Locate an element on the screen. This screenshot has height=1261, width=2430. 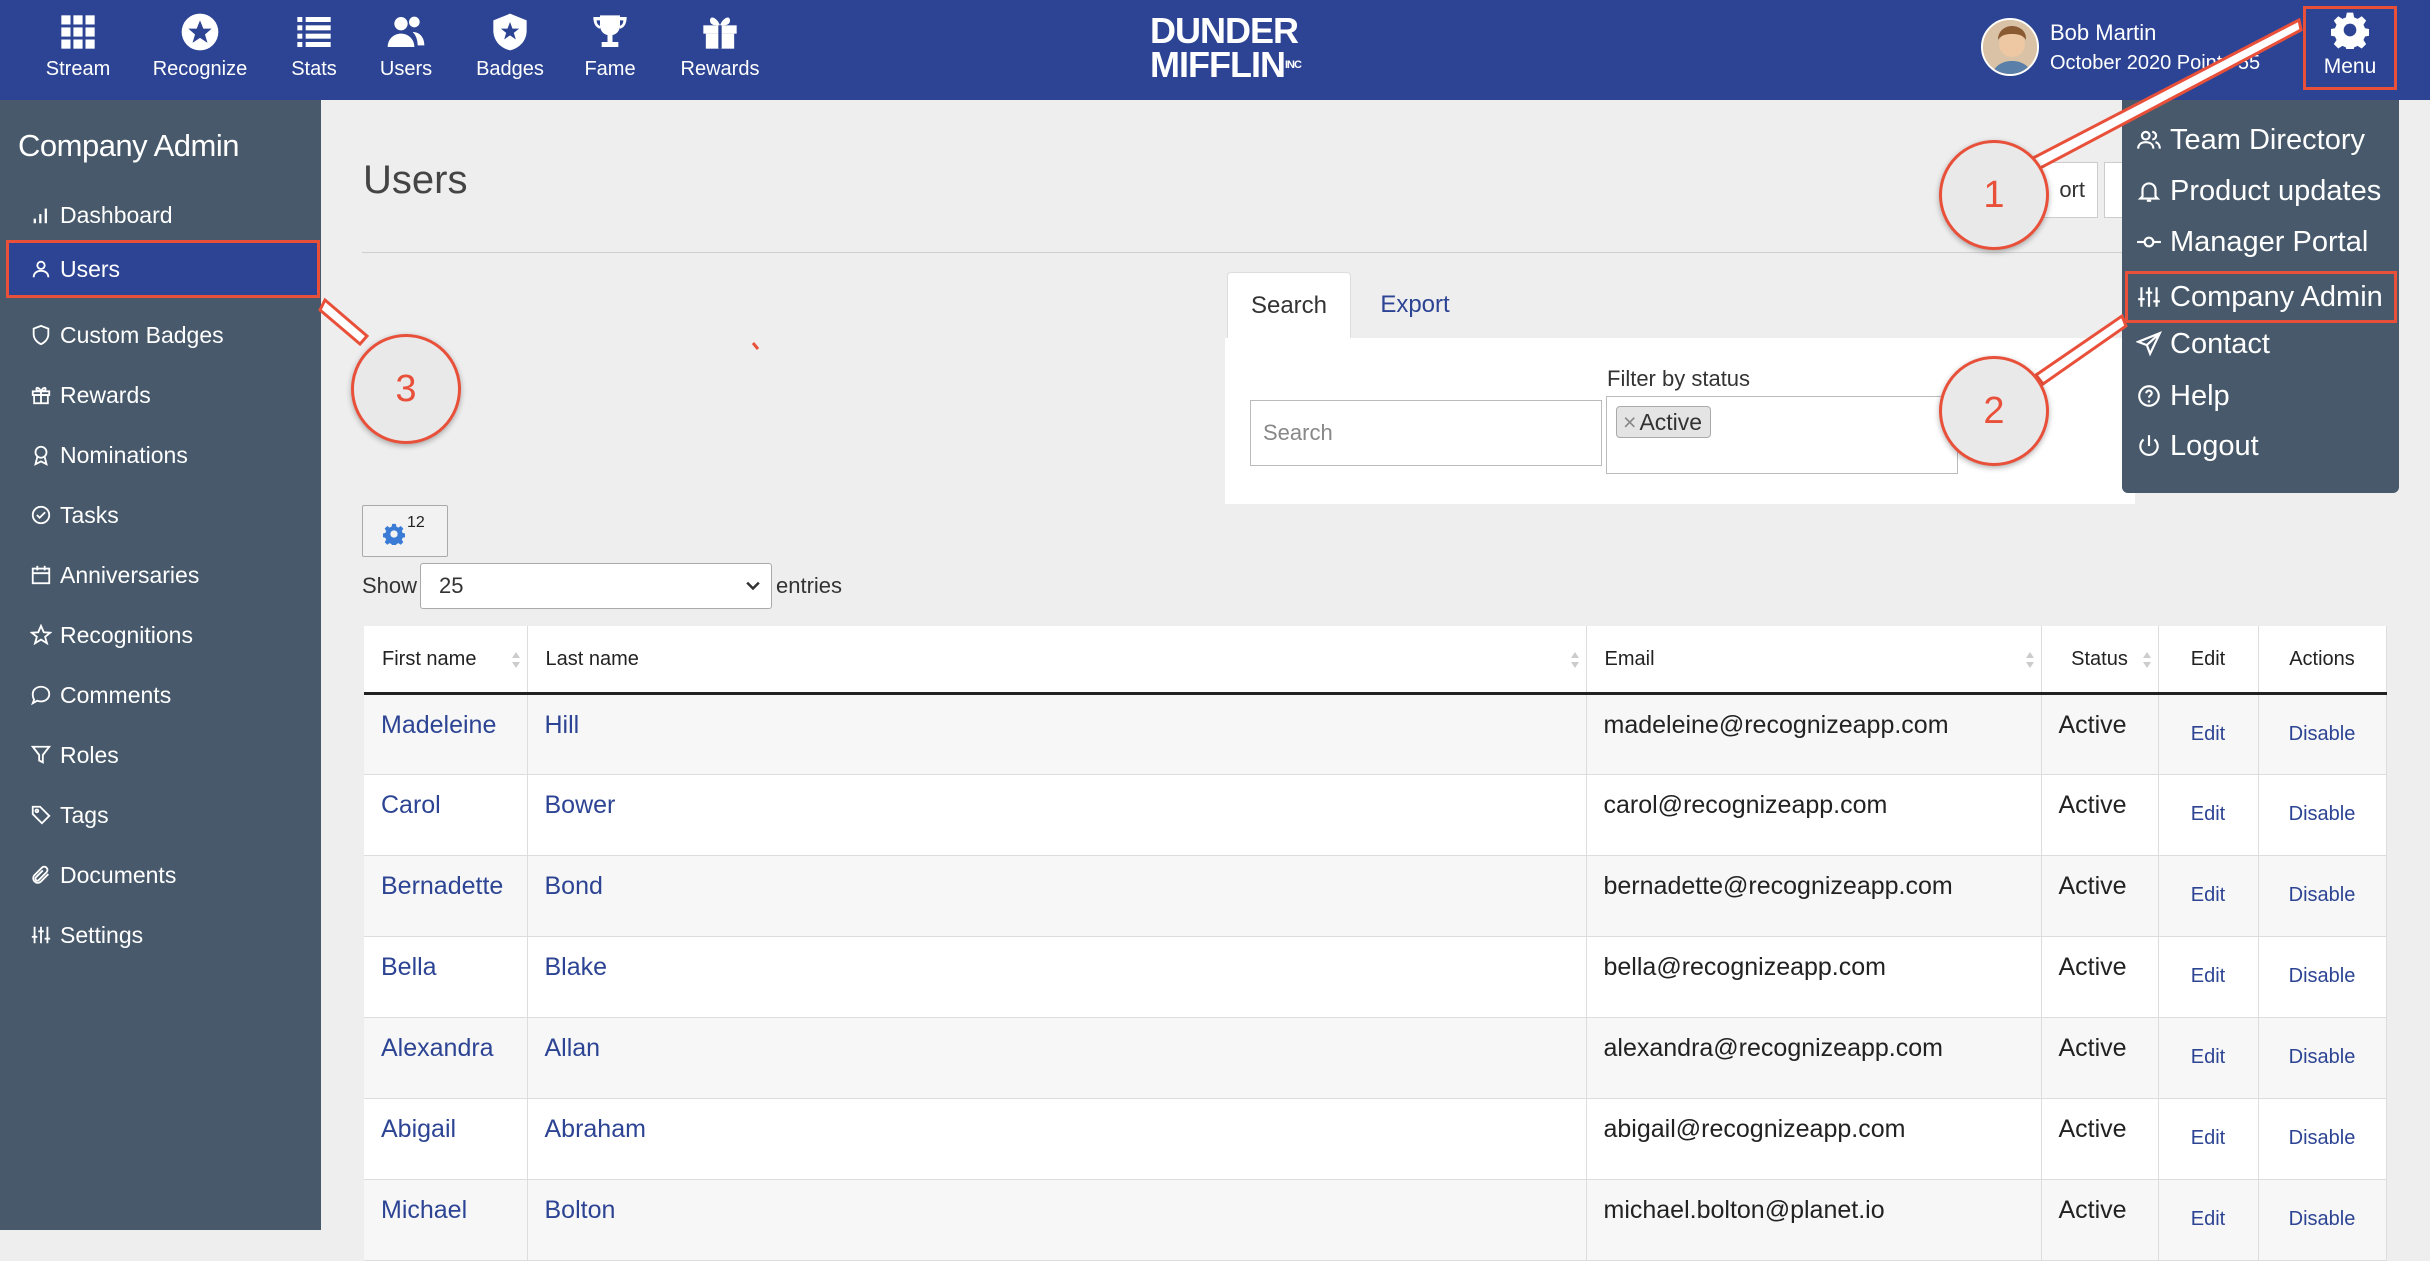
header-label: Status is located at coordinates (2099, 658).